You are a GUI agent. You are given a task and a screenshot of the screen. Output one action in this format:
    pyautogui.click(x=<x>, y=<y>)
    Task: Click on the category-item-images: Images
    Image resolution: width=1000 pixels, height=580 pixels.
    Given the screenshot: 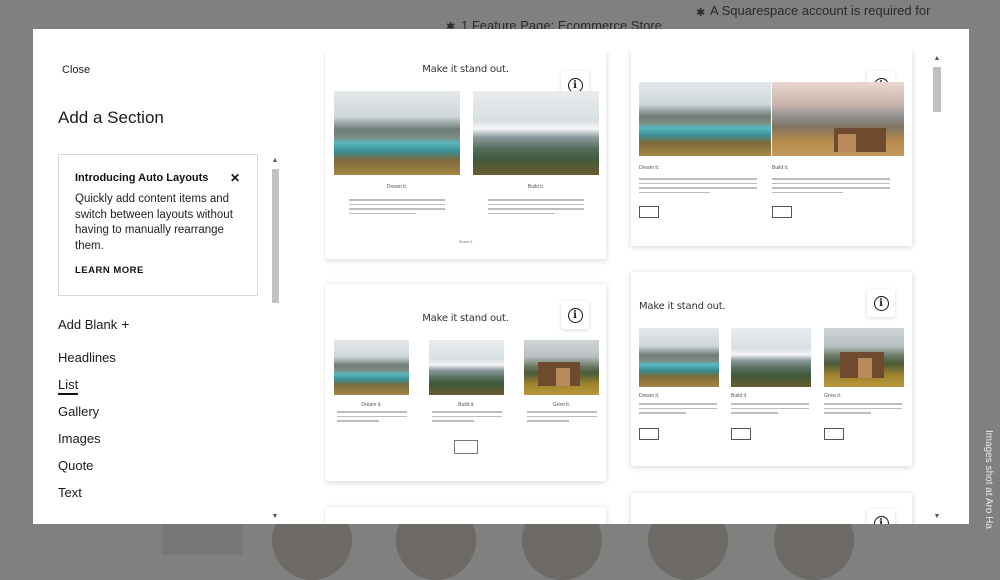 What is the action you would take?
    pyautogui.click(x=87, y=444)
    